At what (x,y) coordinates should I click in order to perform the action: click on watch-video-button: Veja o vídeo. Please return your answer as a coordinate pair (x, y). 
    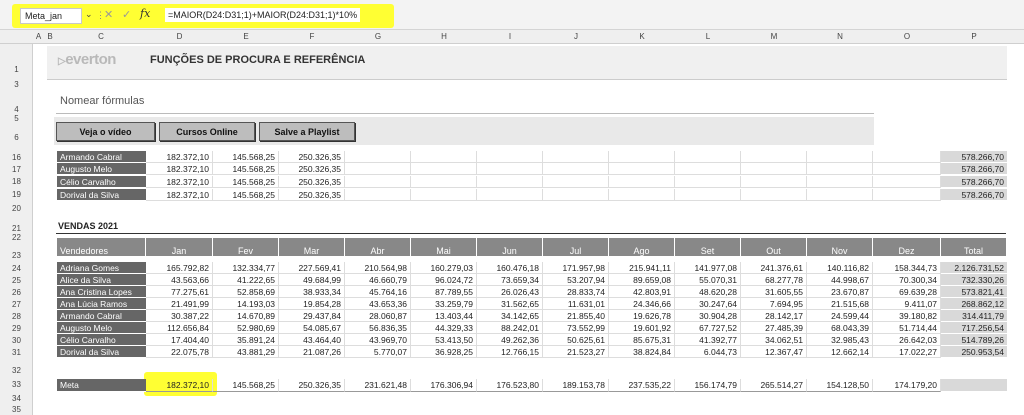
    Looking at the image, I should click on (105, 131).